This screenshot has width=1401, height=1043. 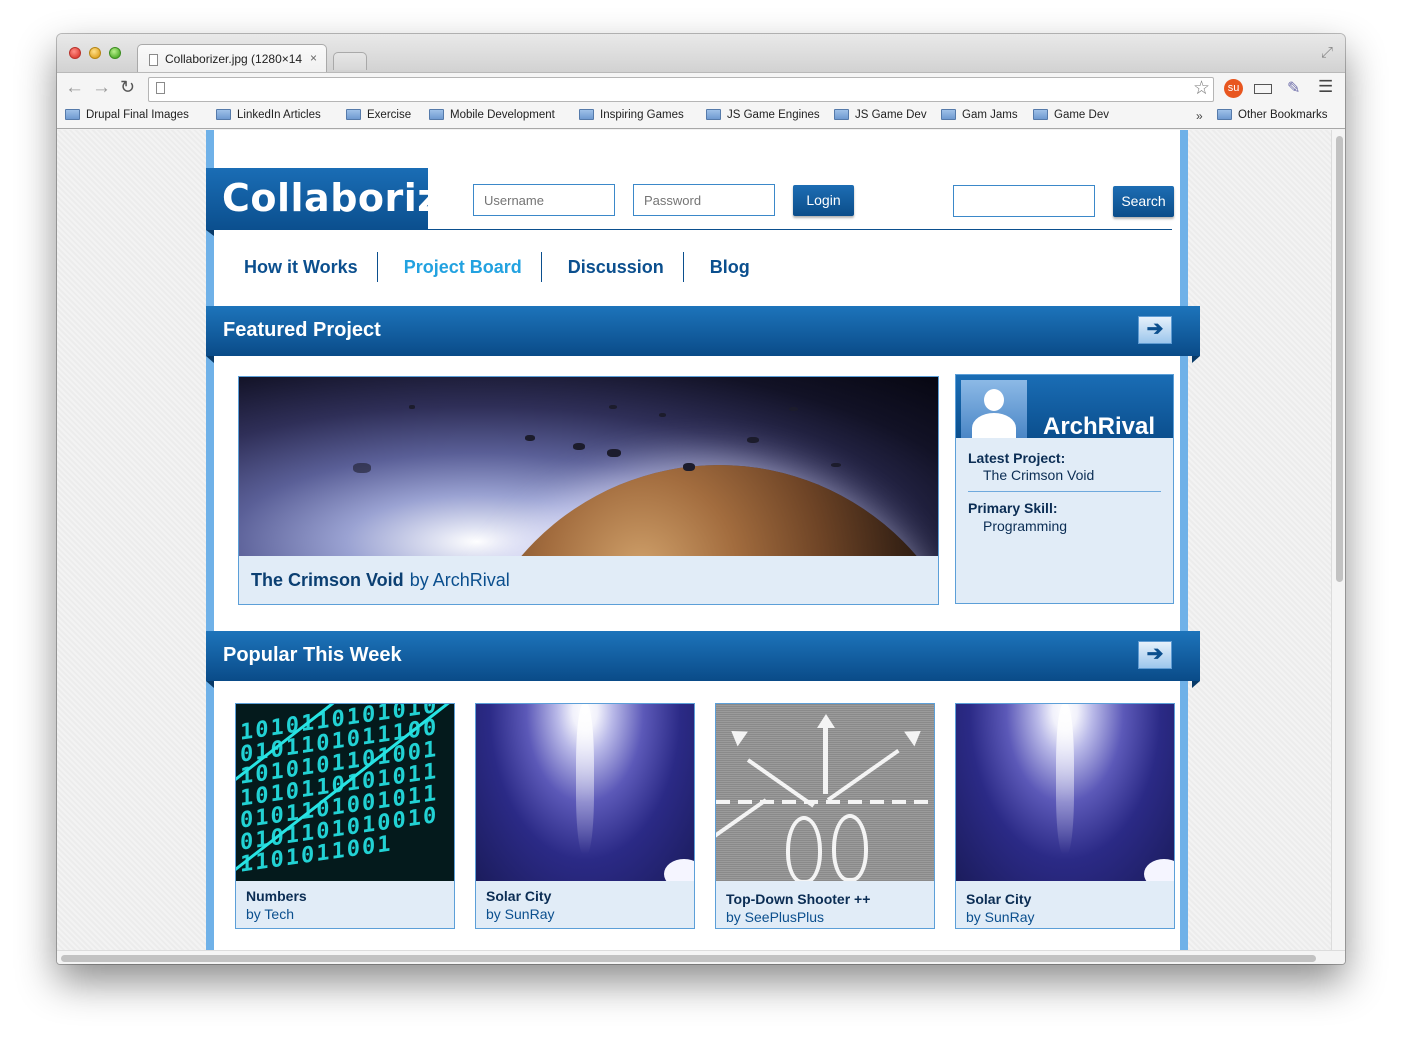 I want to click on bookmark-other-bookmarks: Other Bookmarks, so click(x=1272, y=115).